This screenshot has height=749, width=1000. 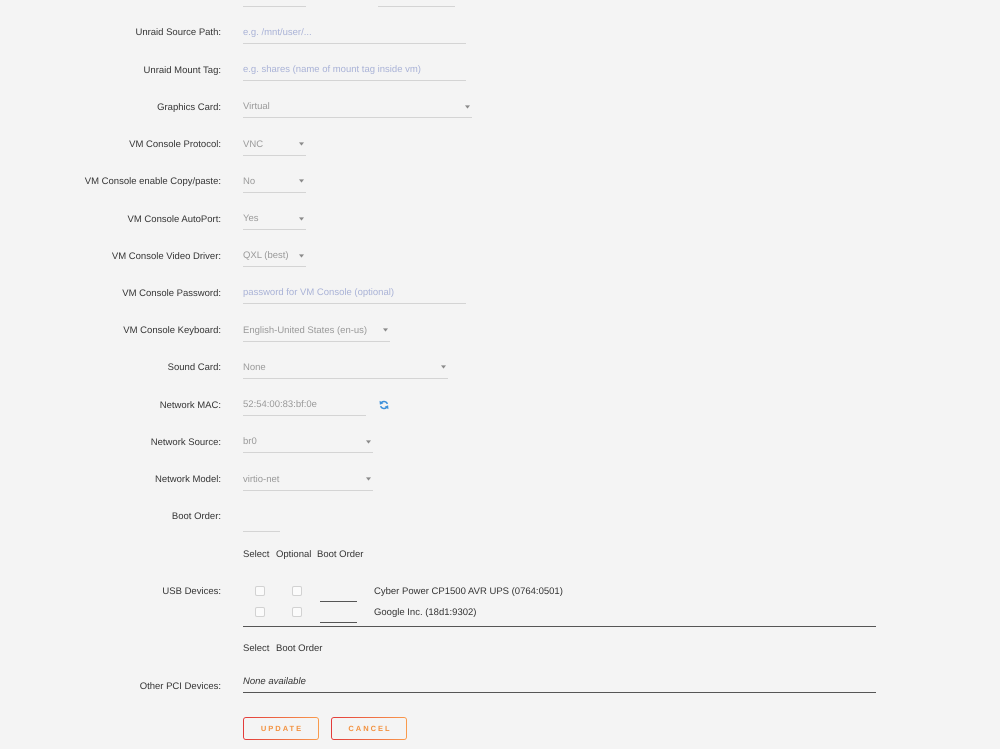 I want to click on field-label: VM Console Video Driver:, so click(x=166, y=256).